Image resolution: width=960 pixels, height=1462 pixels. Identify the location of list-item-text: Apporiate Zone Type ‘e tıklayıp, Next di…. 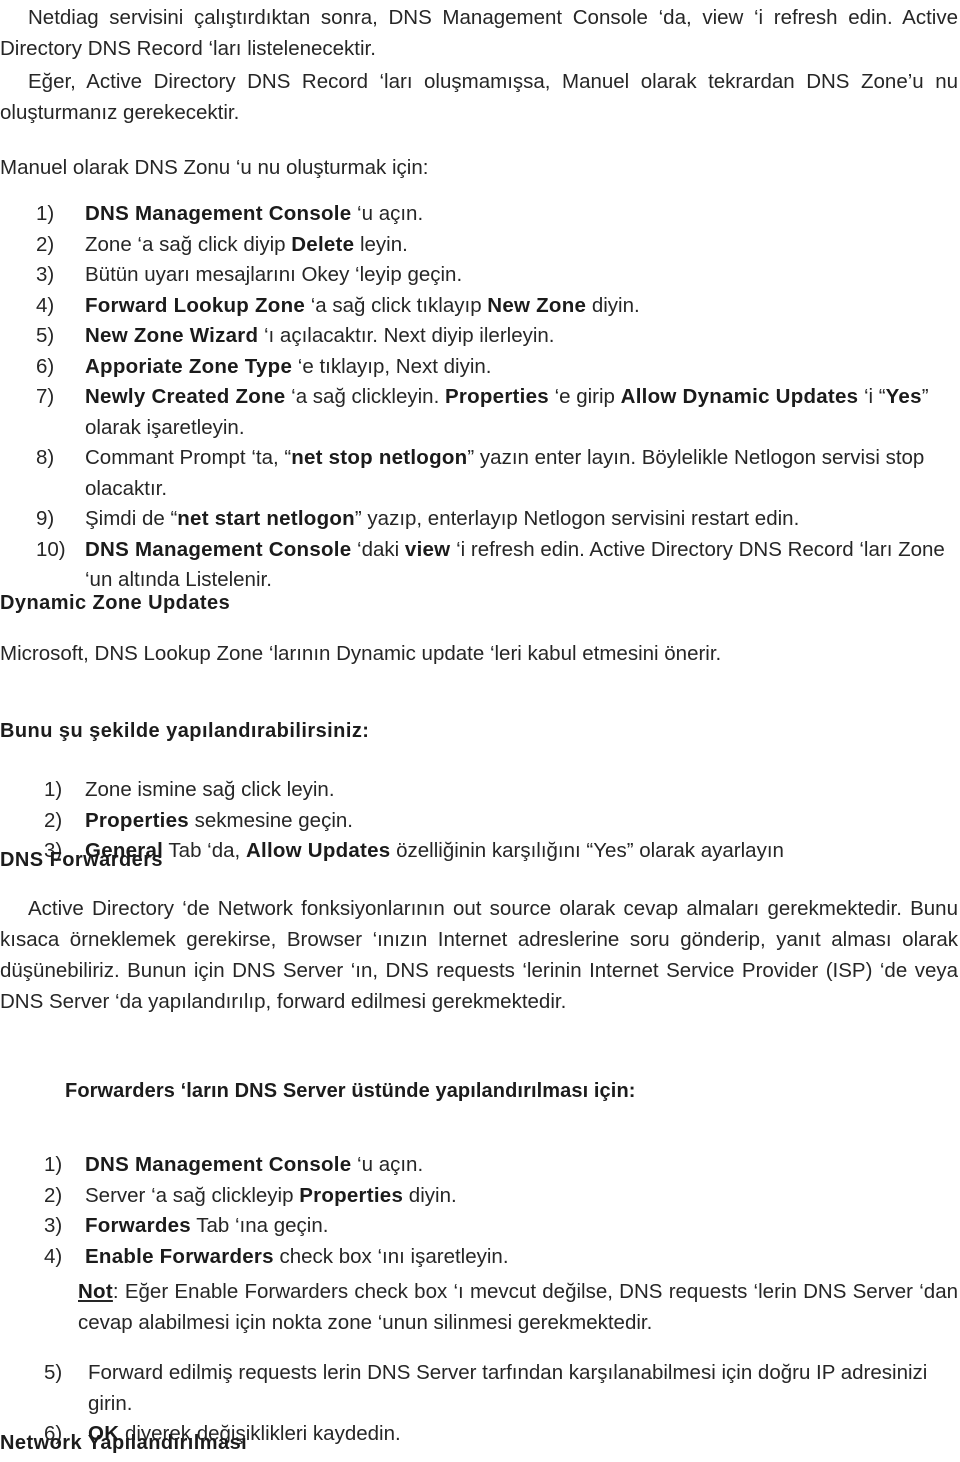
(288, 366).